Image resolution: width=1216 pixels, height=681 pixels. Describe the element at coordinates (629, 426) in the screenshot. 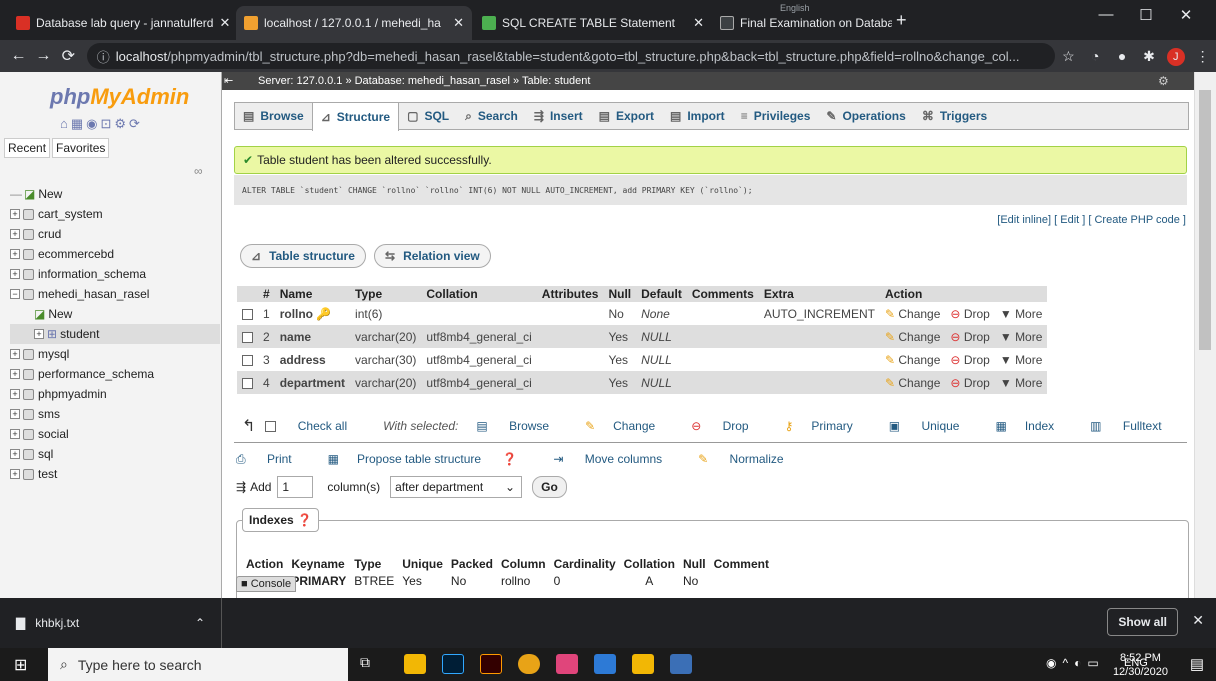

I see `bulk-change-button: ✎ Change` at that location.